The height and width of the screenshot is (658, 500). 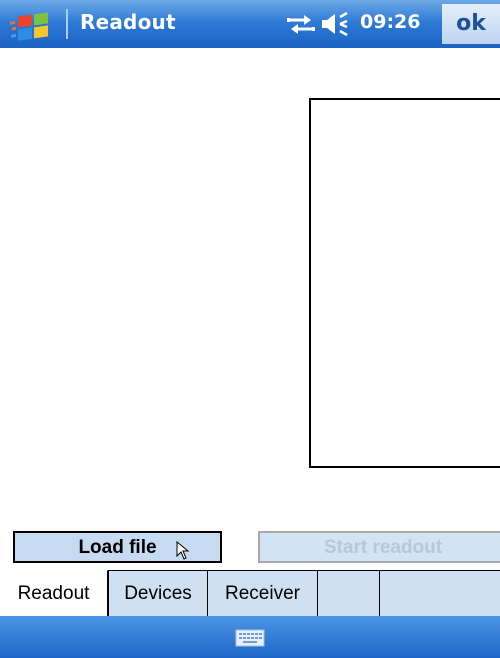 What do you see at coordinates (54, 593) in the screenshot?
I see `tab-readout: Readout` at bounding box center [54, 593].